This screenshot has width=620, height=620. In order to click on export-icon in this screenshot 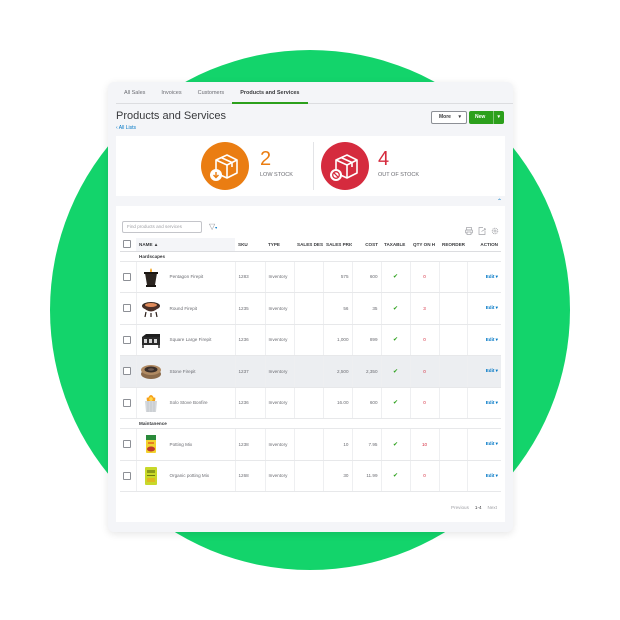, I will do `click(482, 228)`.